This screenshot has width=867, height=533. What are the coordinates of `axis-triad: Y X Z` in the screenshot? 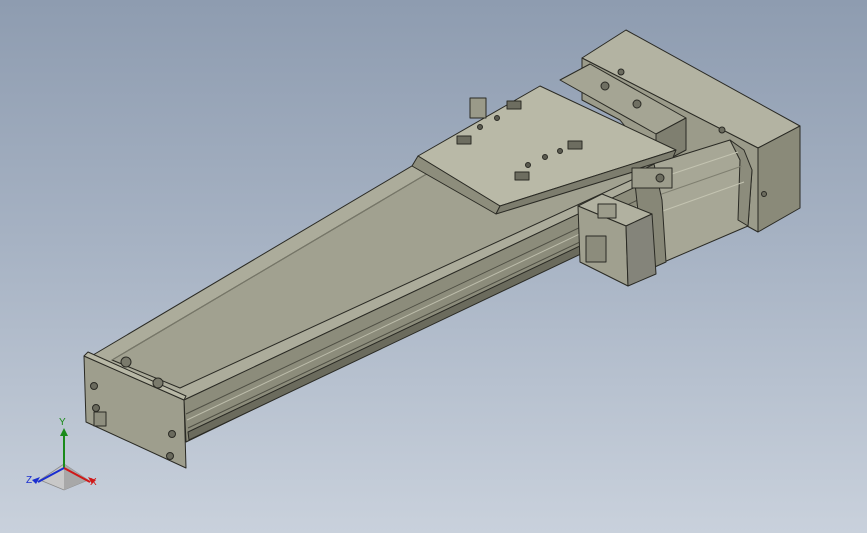 It's located at (64, 456).